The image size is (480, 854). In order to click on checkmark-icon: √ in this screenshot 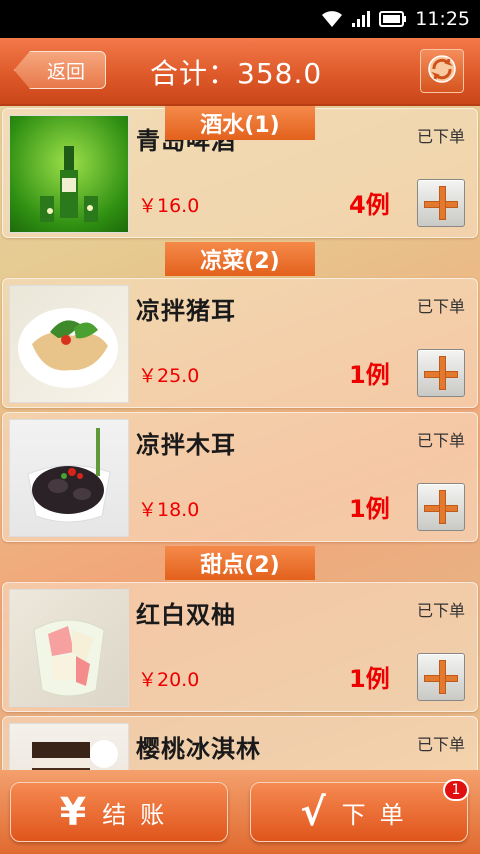, I will do `click(313, 812)`.